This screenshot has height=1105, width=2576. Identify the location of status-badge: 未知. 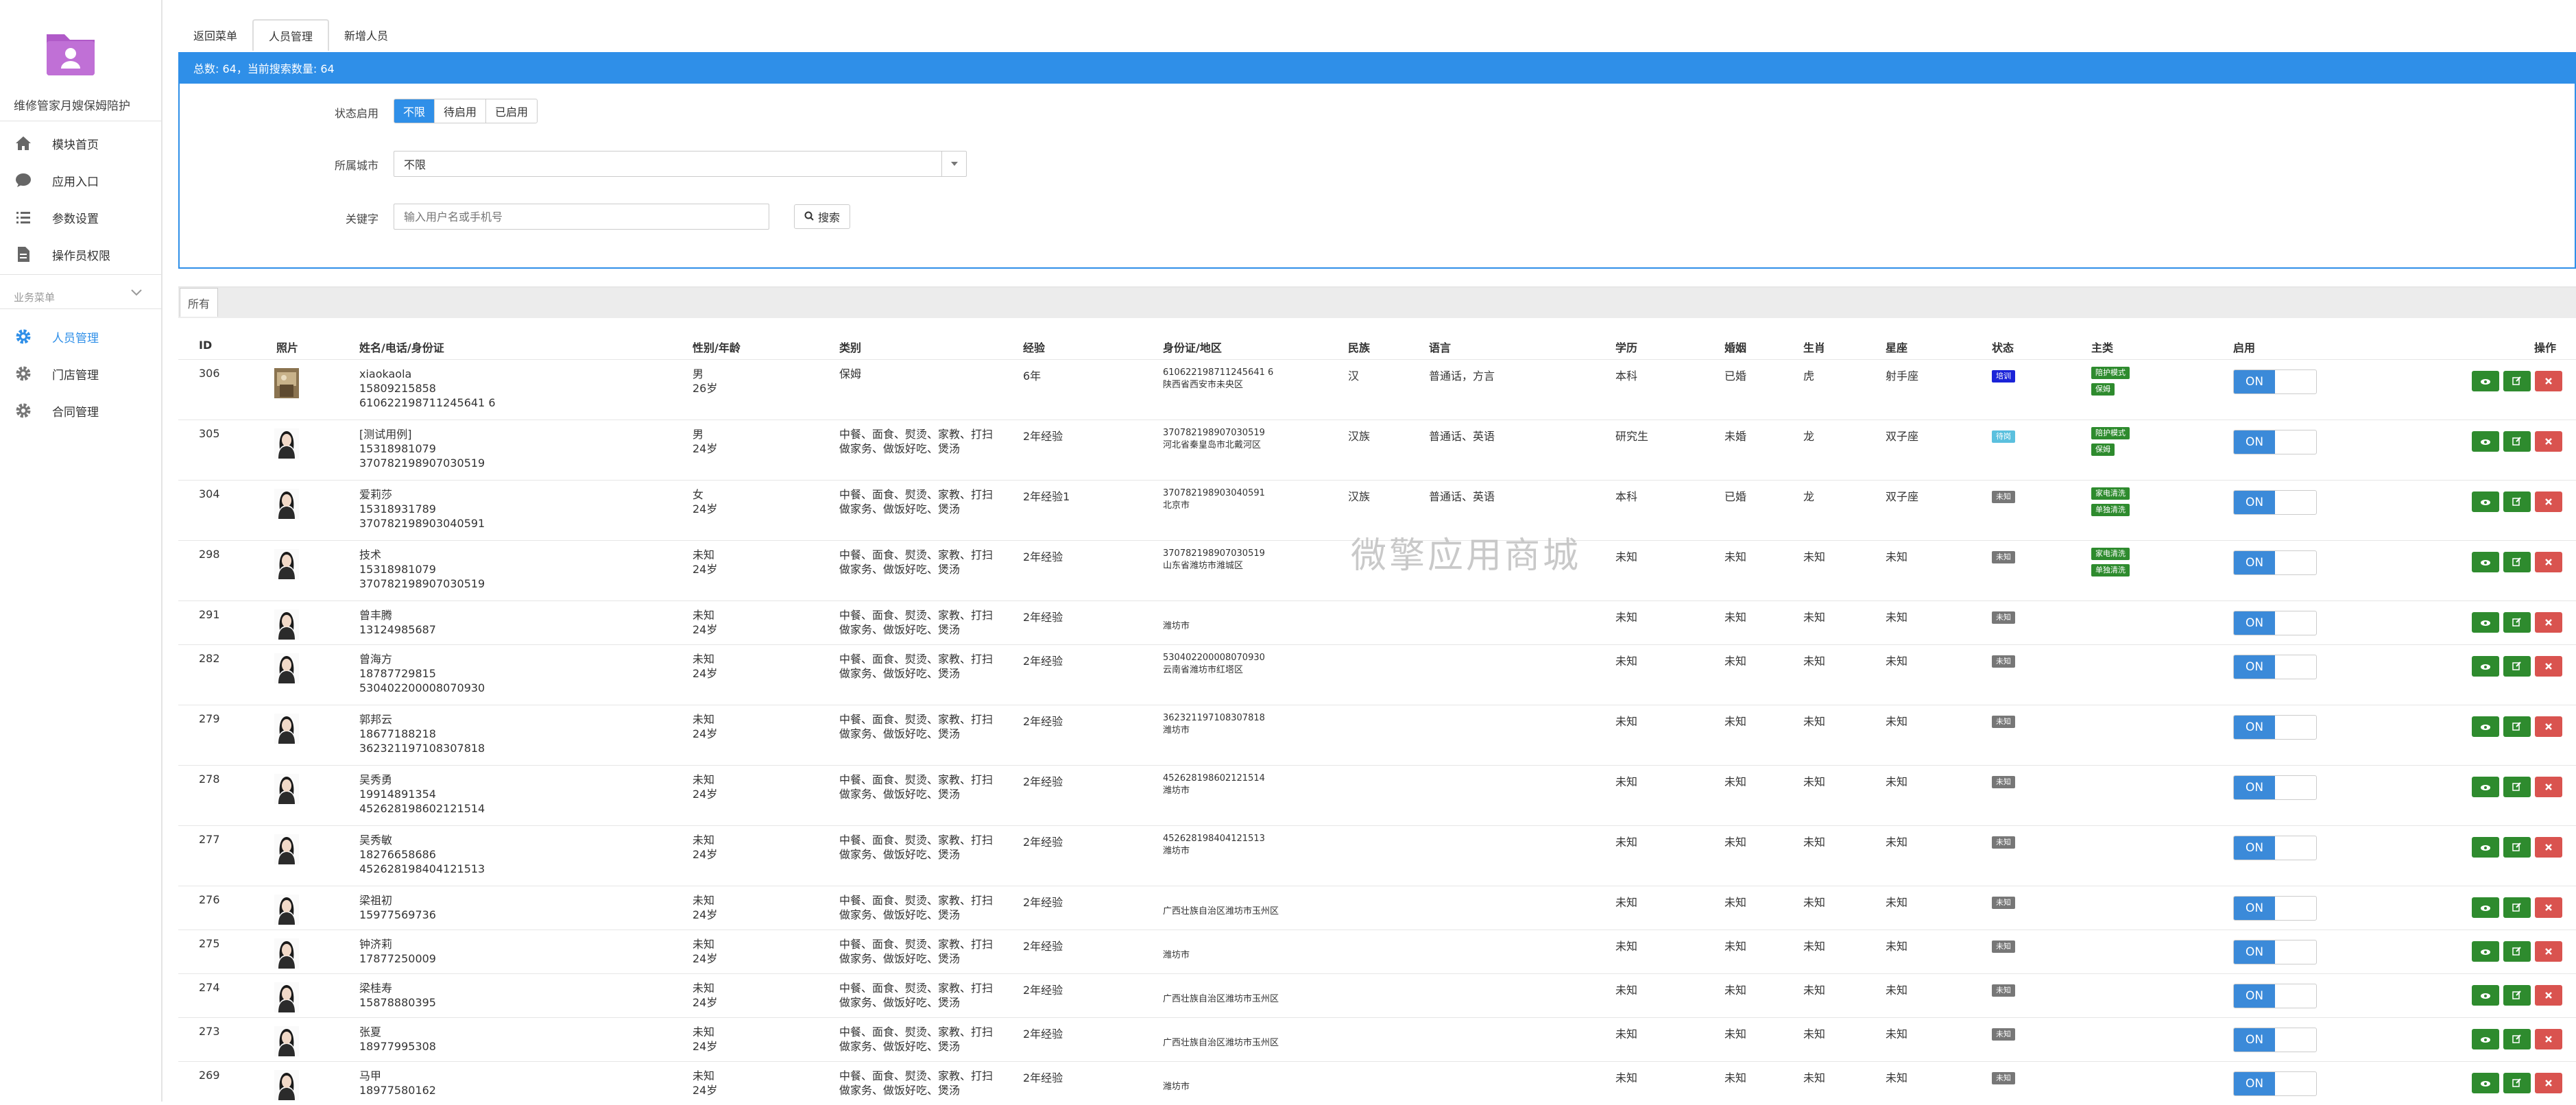
(2004, 722).